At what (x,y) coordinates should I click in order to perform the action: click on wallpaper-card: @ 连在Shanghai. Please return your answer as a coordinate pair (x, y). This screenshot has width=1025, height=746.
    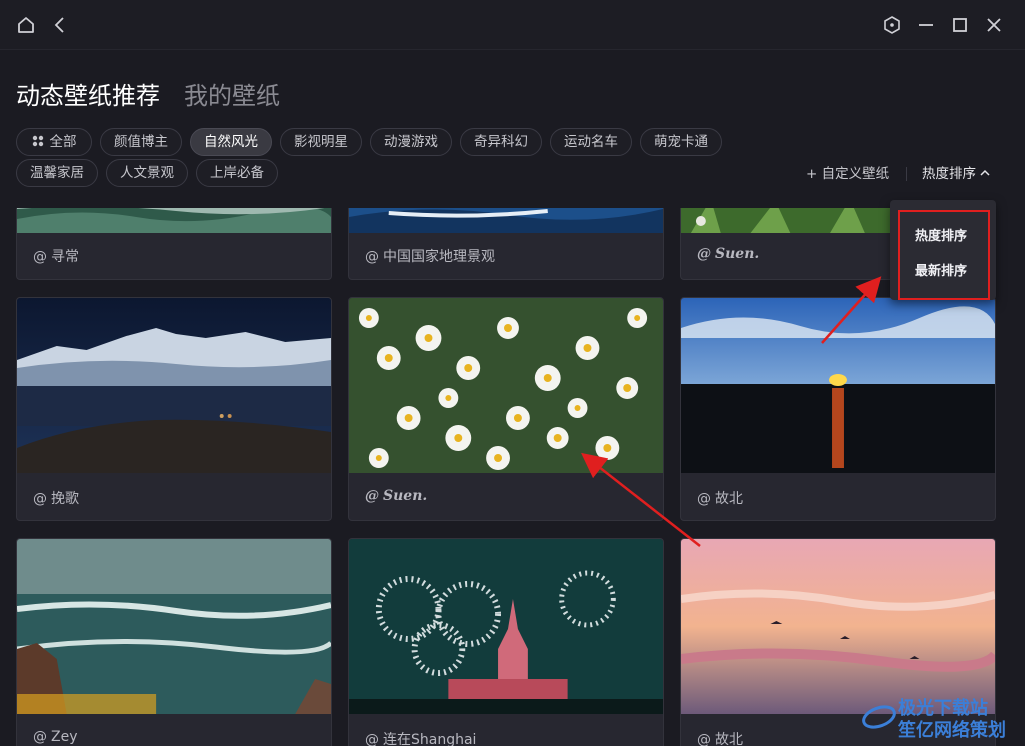
    Looking at the image, I should click on (506, 642).